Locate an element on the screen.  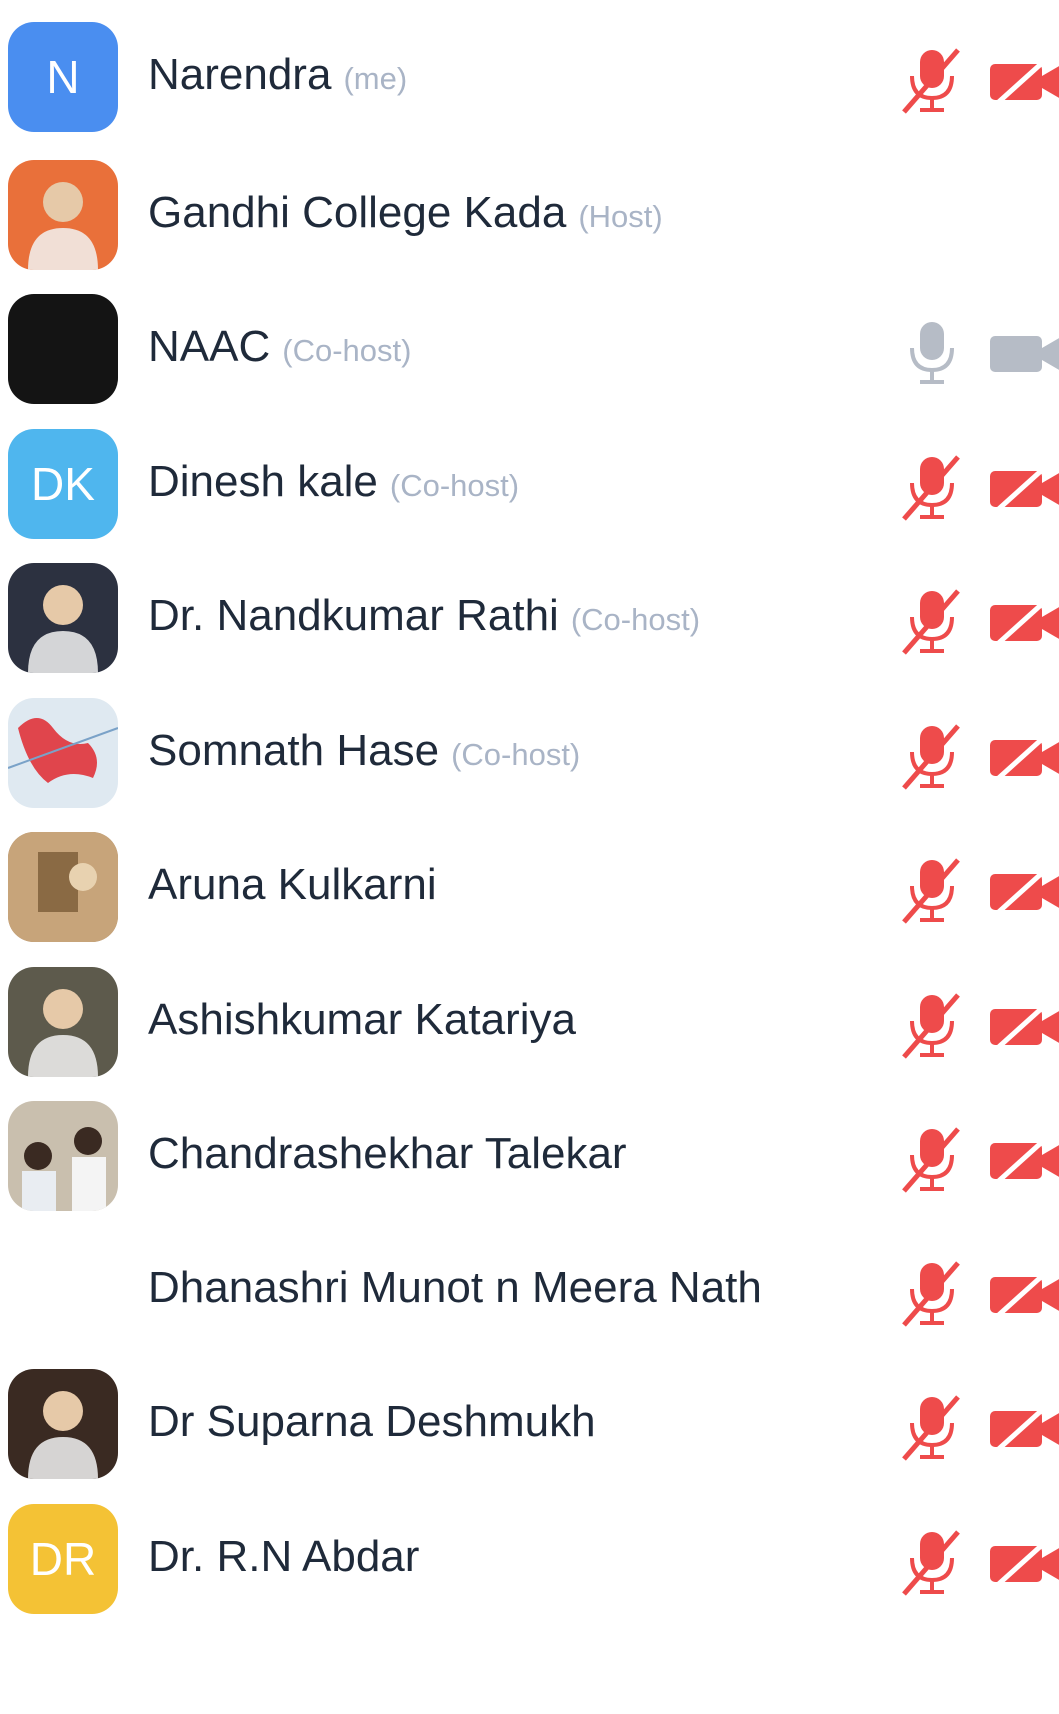
map-photo-icon is located at coordinates (63, 753).